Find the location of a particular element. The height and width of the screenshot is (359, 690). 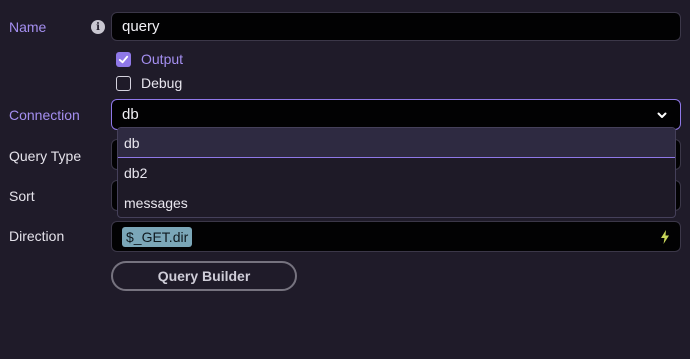

debug-label: Debug is located at coordinates (162, 83).